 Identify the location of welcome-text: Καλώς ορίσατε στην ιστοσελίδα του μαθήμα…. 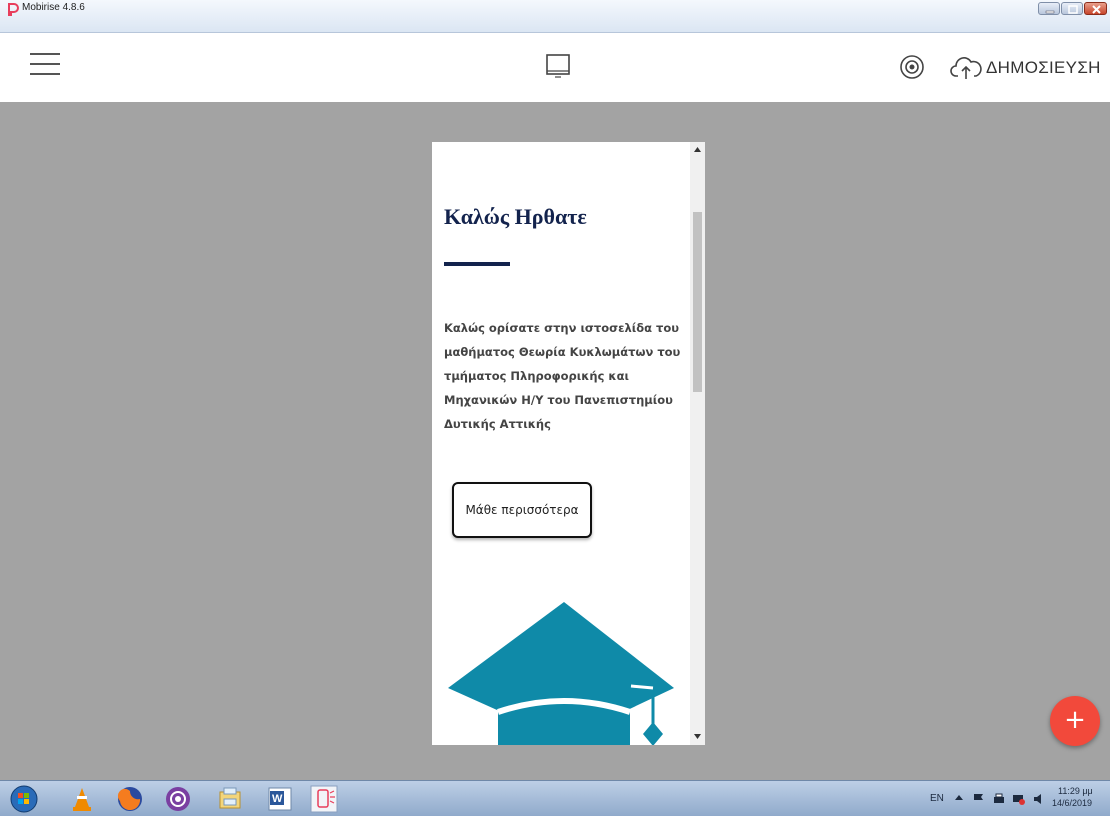
(562, 376).